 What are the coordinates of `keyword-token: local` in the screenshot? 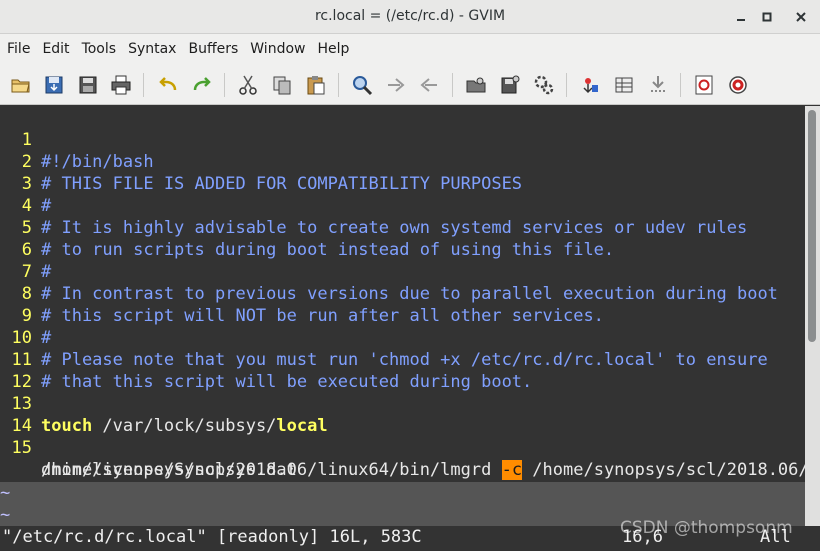 It's located at (302, 426).